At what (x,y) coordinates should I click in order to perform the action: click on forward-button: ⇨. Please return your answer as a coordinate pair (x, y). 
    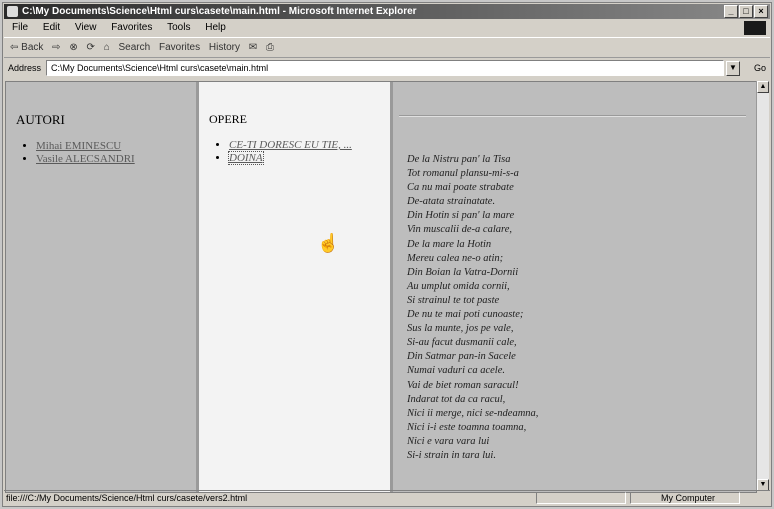
    Looking at the image, I should click on (56, 47).